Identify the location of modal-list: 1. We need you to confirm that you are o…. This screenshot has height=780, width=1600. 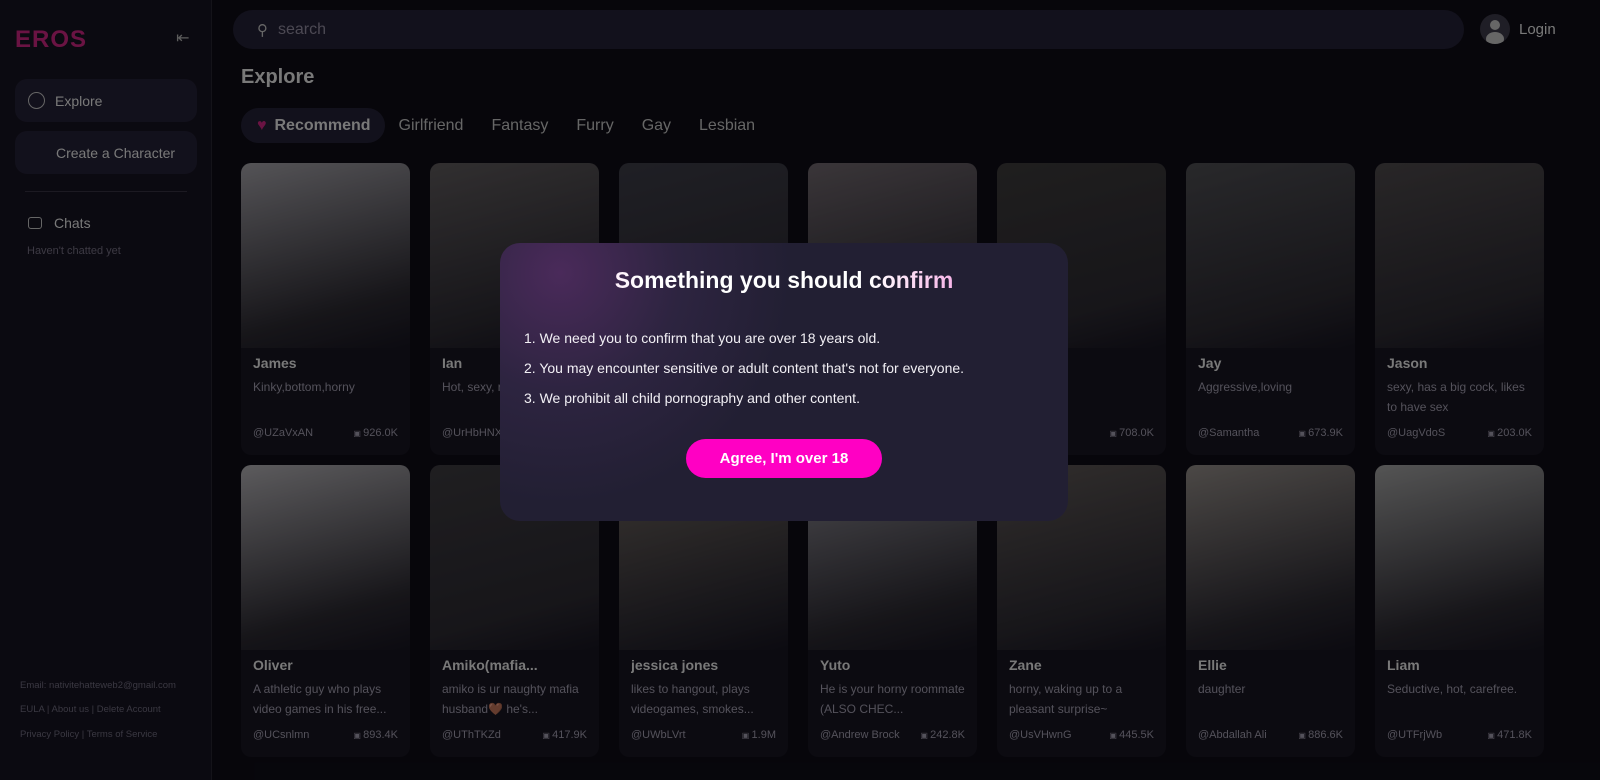
(744, 368).